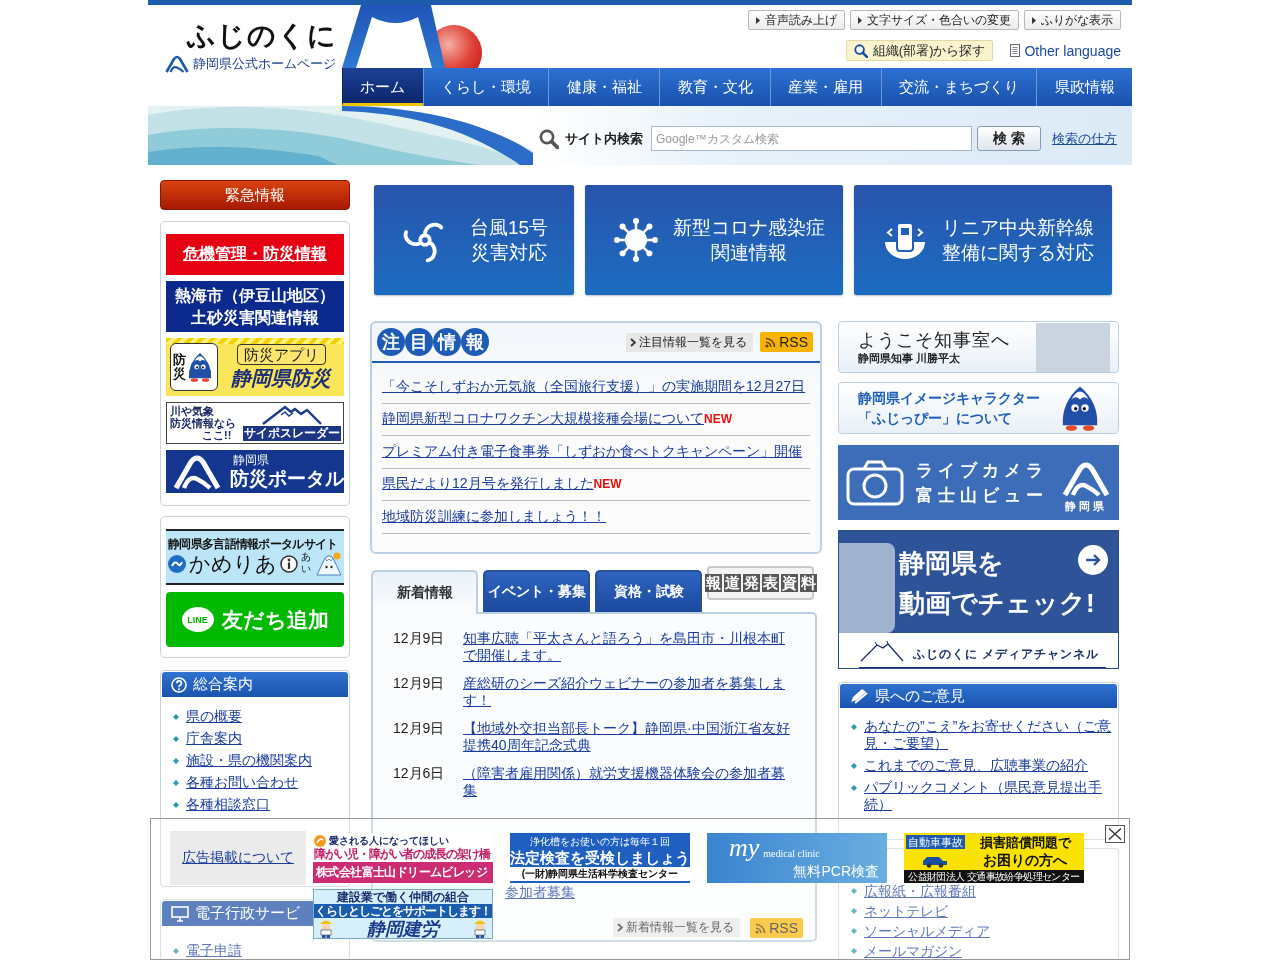 This screenshot has height=960, width=1280. Describe the element at coordinates (255, 367) in the screenshot. I see `app-banner: 防災 防災アプリ 静岡県防災` at that location.